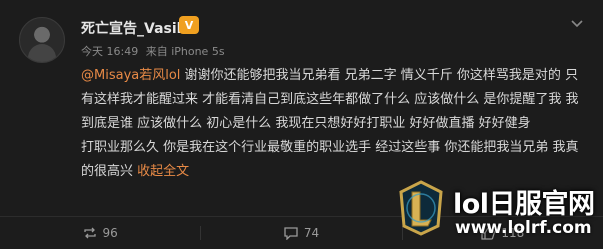 This screenshot has height=249, width=603. I want to click on post-time: 今天 16:49, so click(110, 51).